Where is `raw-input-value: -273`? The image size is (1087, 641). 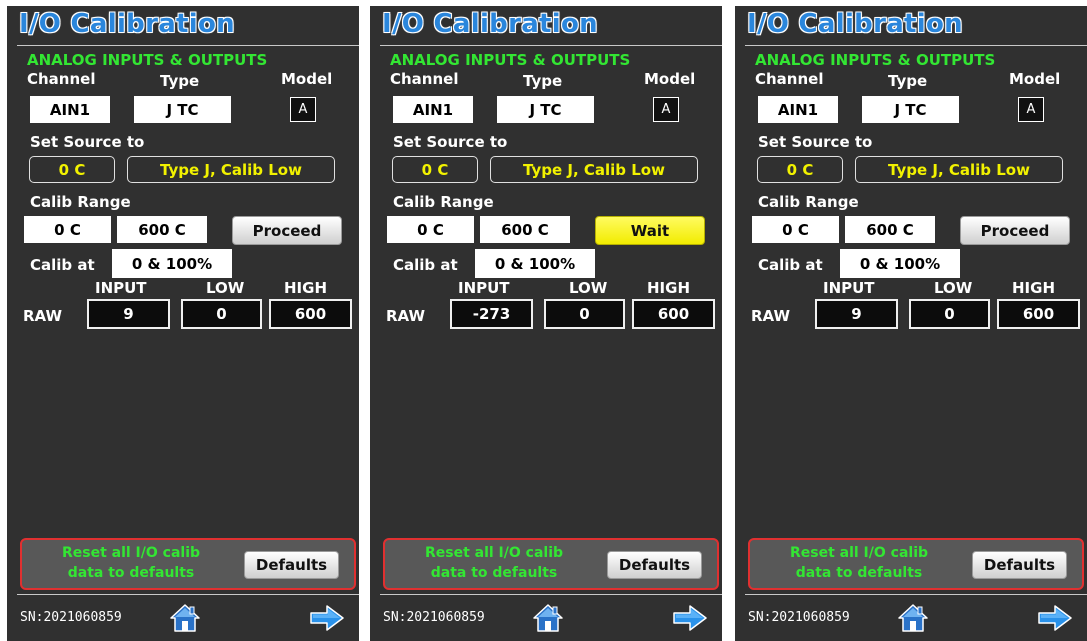
raw-input-value: -273 is located at coordinates (491, 314).